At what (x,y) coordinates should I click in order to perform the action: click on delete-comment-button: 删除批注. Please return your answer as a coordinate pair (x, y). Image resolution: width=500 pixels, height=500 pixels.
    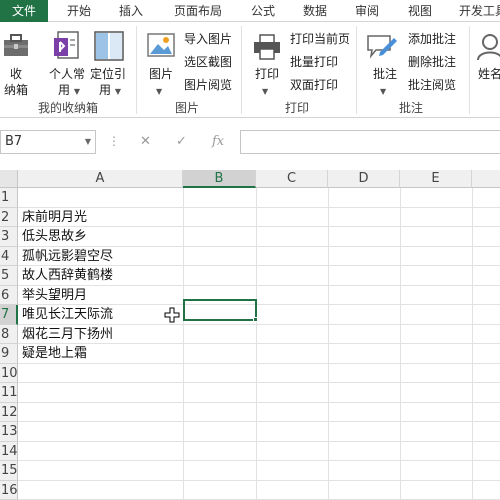
    Looking at the image, I should click on (432, 62).